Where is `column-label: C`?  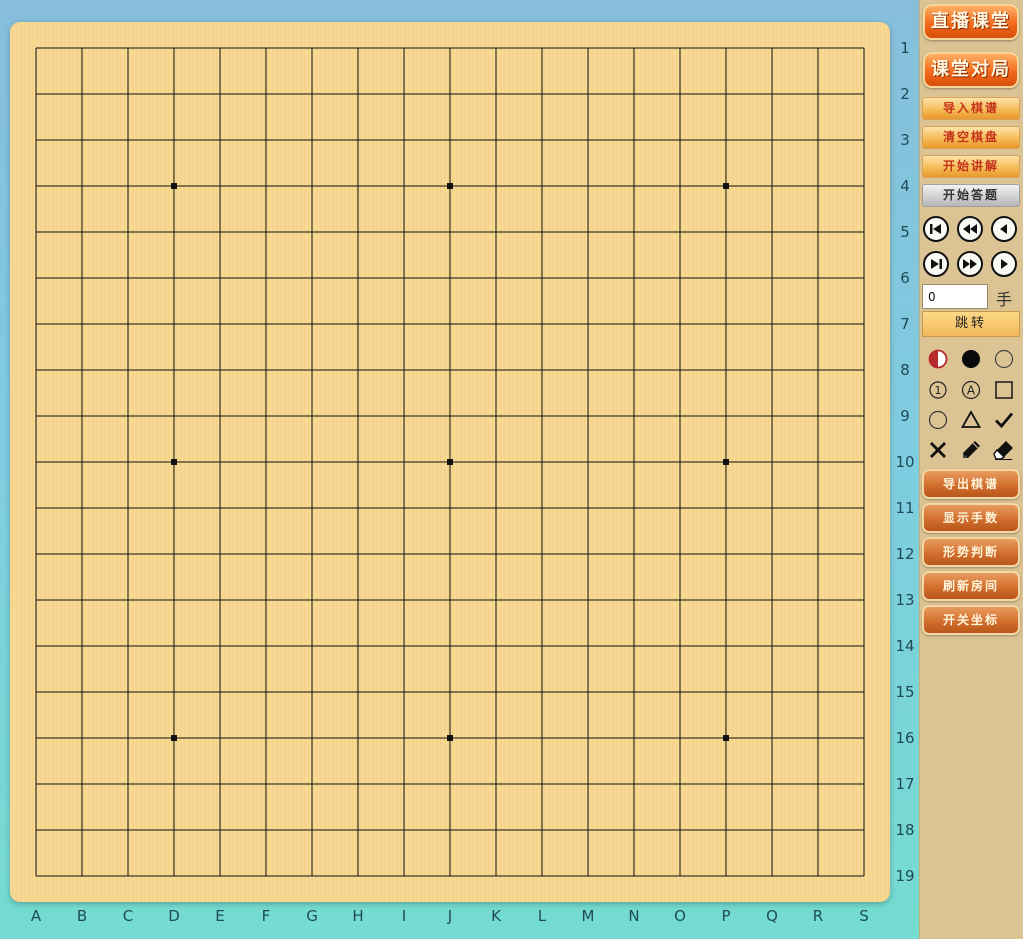 column-label: C is located at coordinates (128, 916).